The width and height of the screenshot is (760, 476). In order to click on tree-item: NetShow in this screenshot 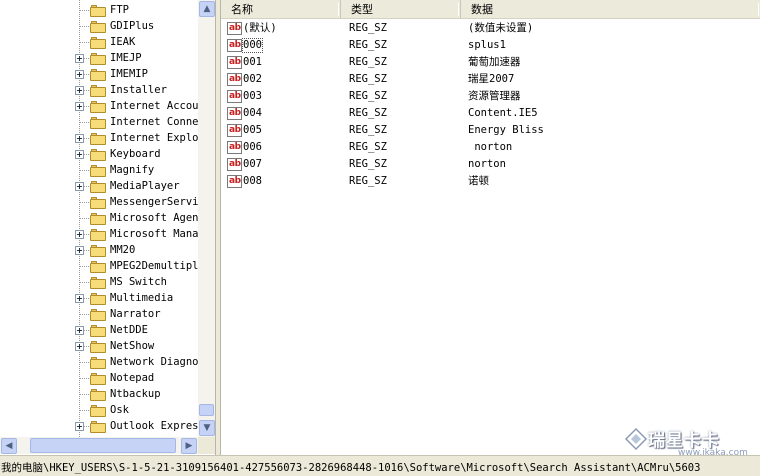, I will do `click(99, 346)`.